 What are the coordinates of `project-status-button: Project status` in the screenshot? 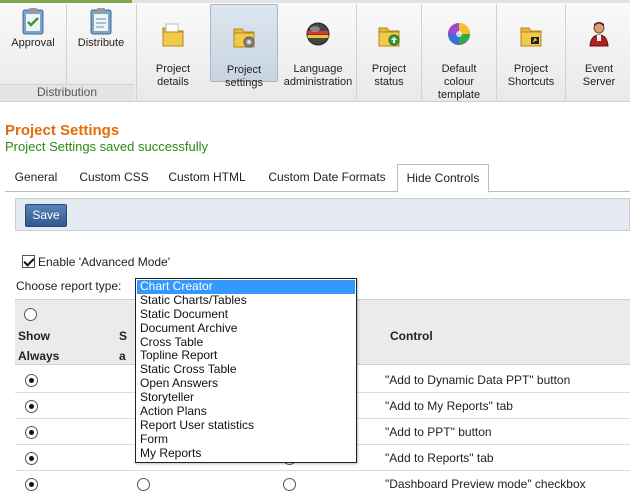 It's located at (389, 46).